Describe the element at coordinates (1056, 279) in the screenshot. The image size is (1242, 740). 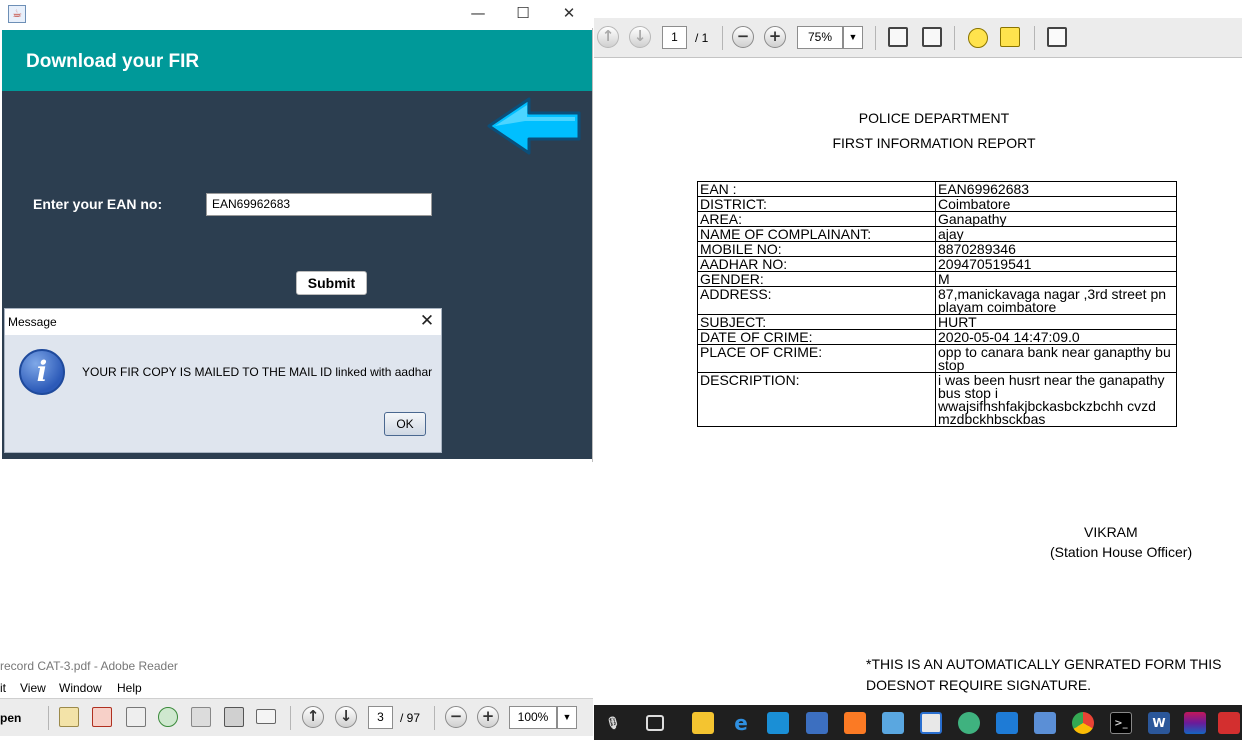
I see `fir-field-value: M` at that location.